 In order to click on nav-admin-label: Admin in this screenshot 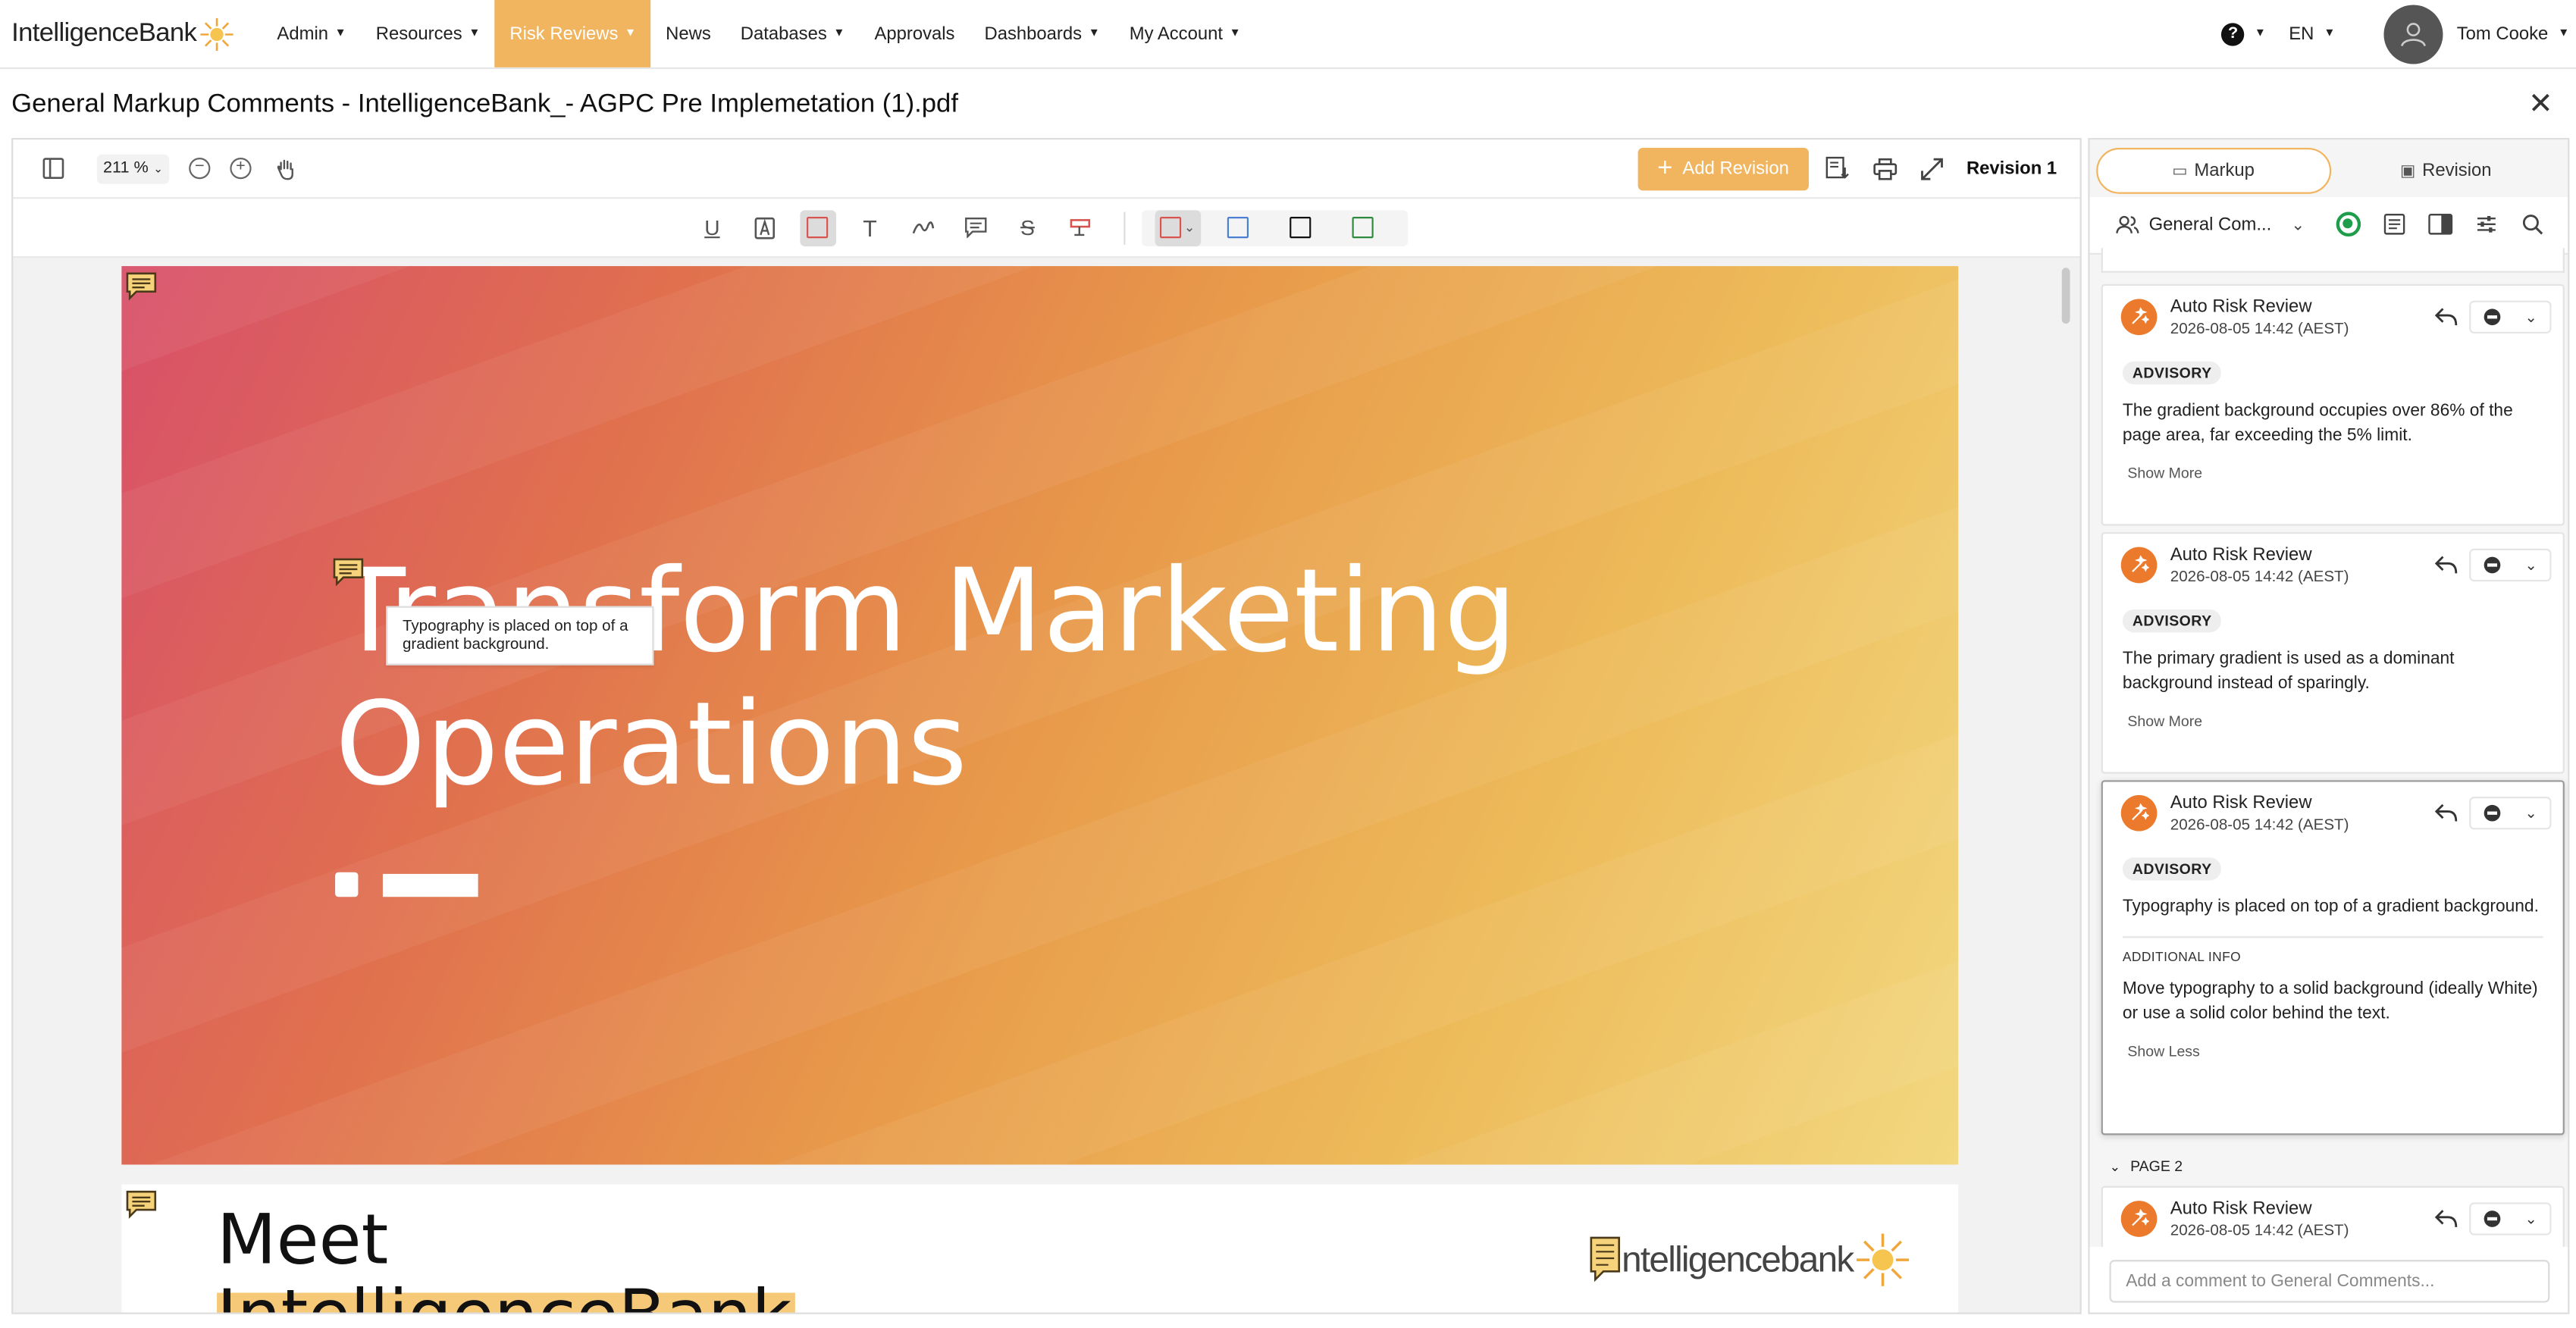, I will do `click(303, 33)`.